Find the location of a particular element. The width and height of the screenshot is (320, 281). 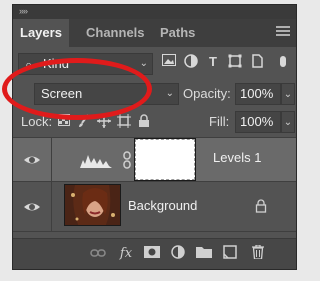

tab-channels: Channels is located at coordinates (115, 33).